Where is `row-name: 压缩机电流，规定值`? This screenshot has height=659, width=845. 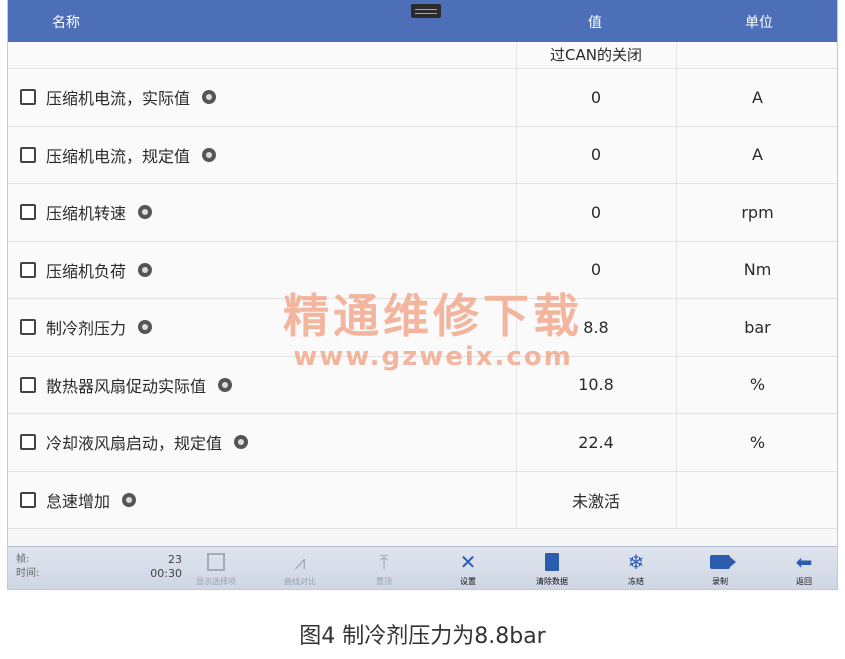
row-name: 压缩机电流，规定值 is located at coordinates (118, 156).